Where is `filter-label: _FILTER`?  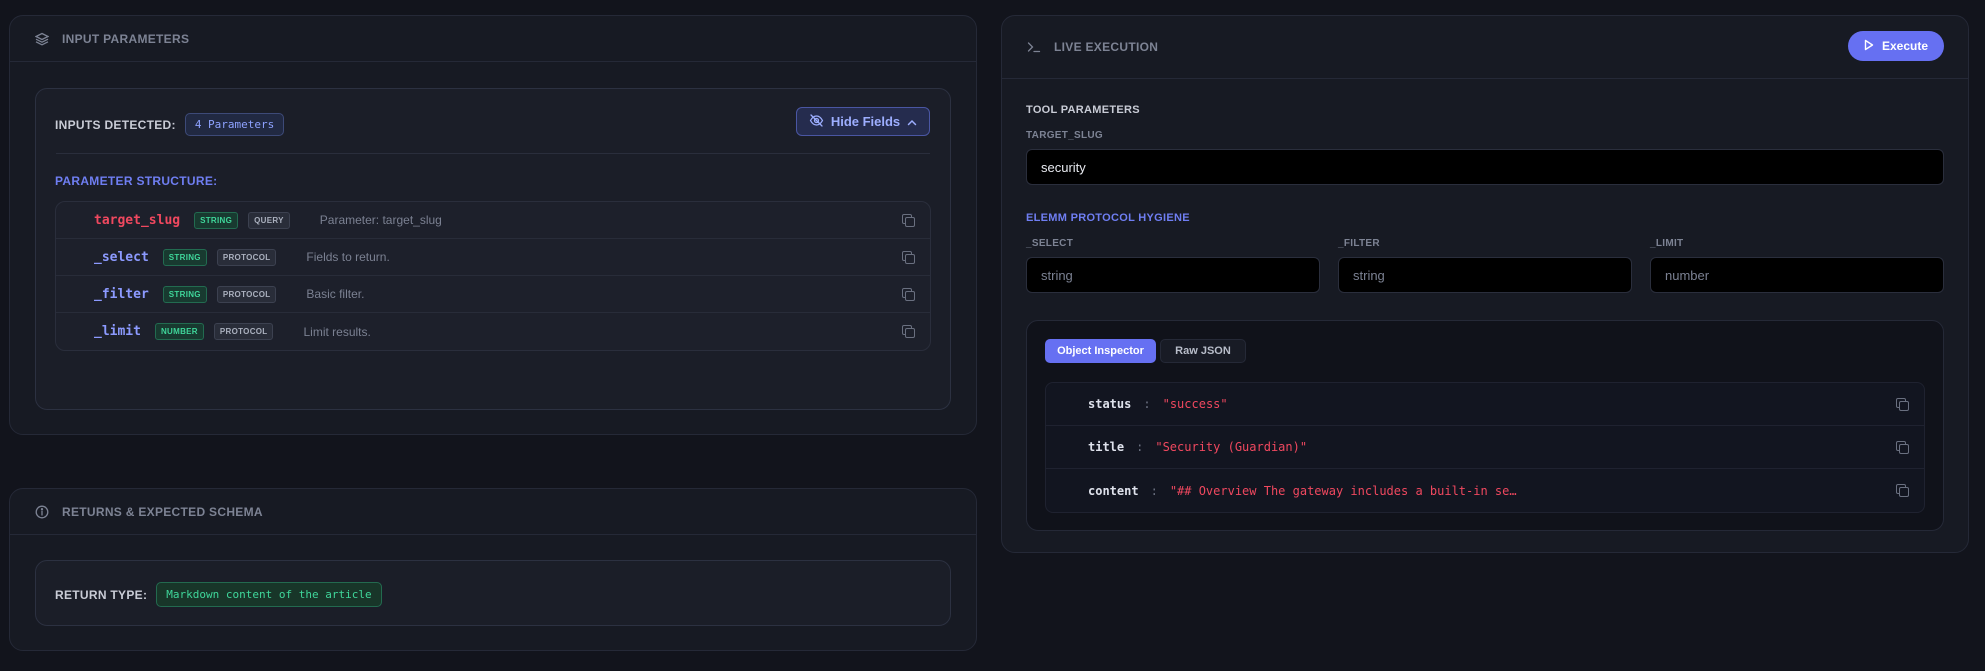
filter-label: _FILTER is located at coordinates (1359, 243).